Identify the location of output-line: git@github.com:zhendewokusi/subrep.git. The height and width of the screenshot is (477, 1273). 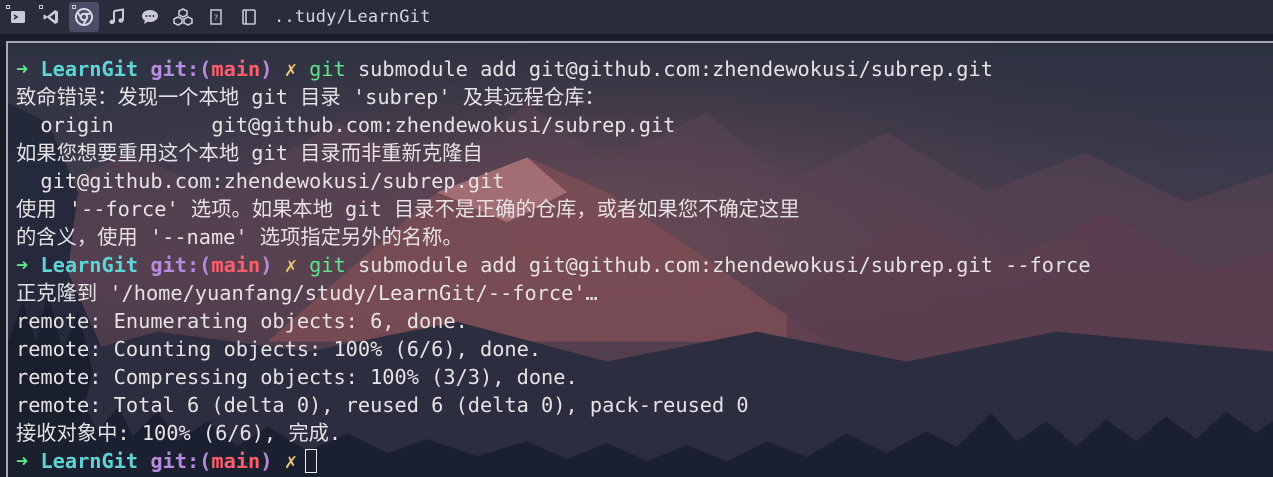
(260, 181).